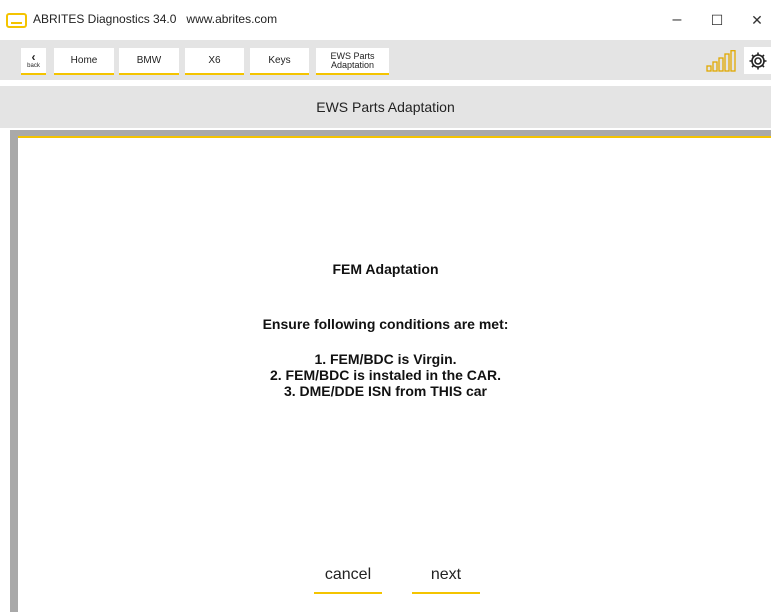 The image size is (771, 612). I want to click on breadcrumb-ews-parts-adaptation: EWS Parts Adaptation, so click(352, 61).